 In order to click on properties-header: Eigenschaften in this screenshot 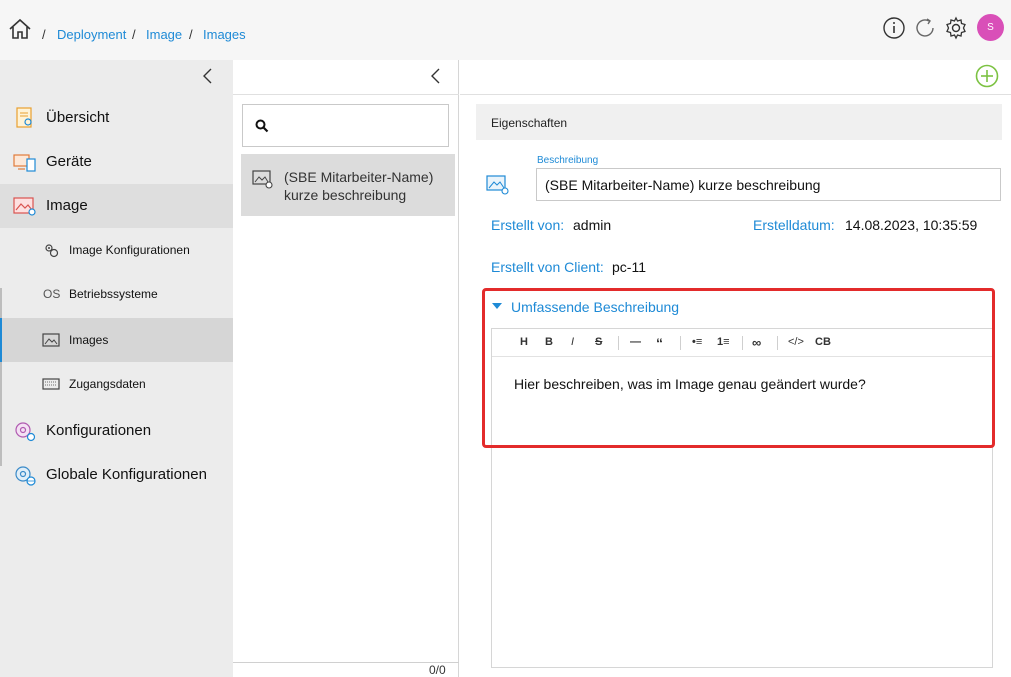, I will do `click(739, 122)`.